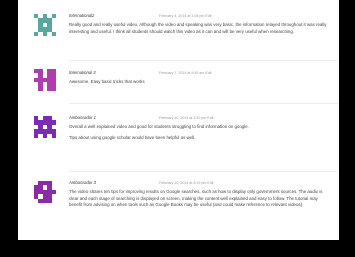 The width and height of the screenshot is (355, 257). What do you see at coordinates (82, 182) in the screenshot?
I see `comment-author: Ambassador 3` at bounding box center [82, 182].